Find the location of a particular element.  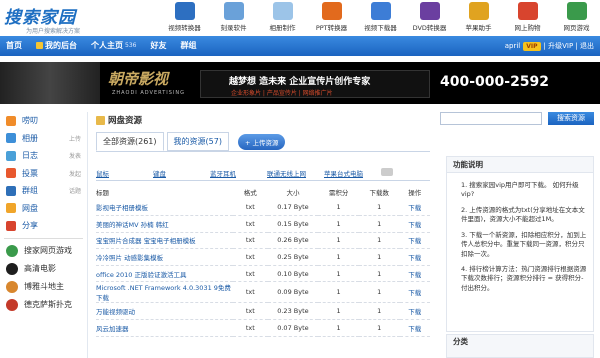

tool-link: 视频转换器 is located at coordinates (184, 17).